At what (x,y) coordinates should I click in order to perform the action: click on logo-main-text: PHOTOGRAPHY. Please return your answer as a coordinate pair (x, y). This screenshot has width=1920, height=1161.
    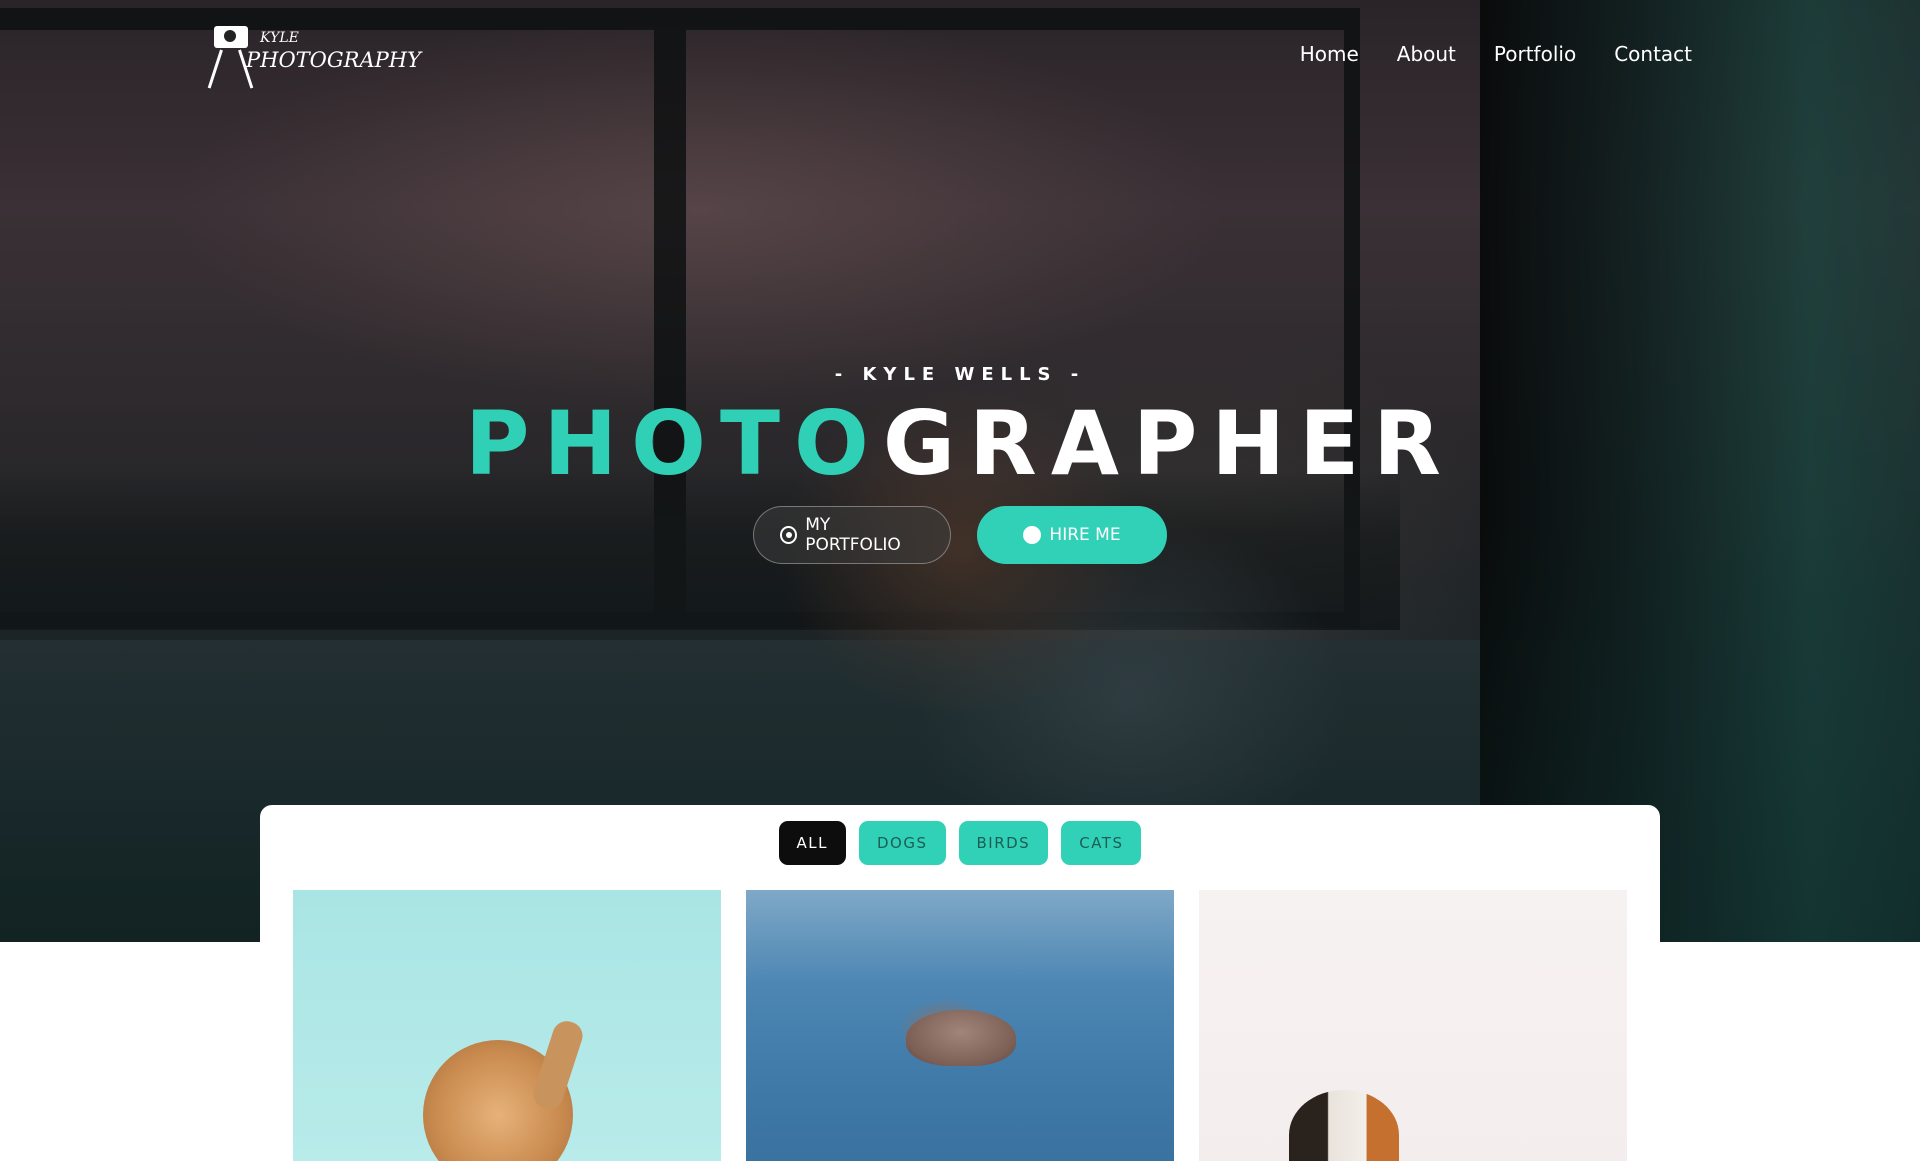
    Looking at the image, I should click on (333, 60).